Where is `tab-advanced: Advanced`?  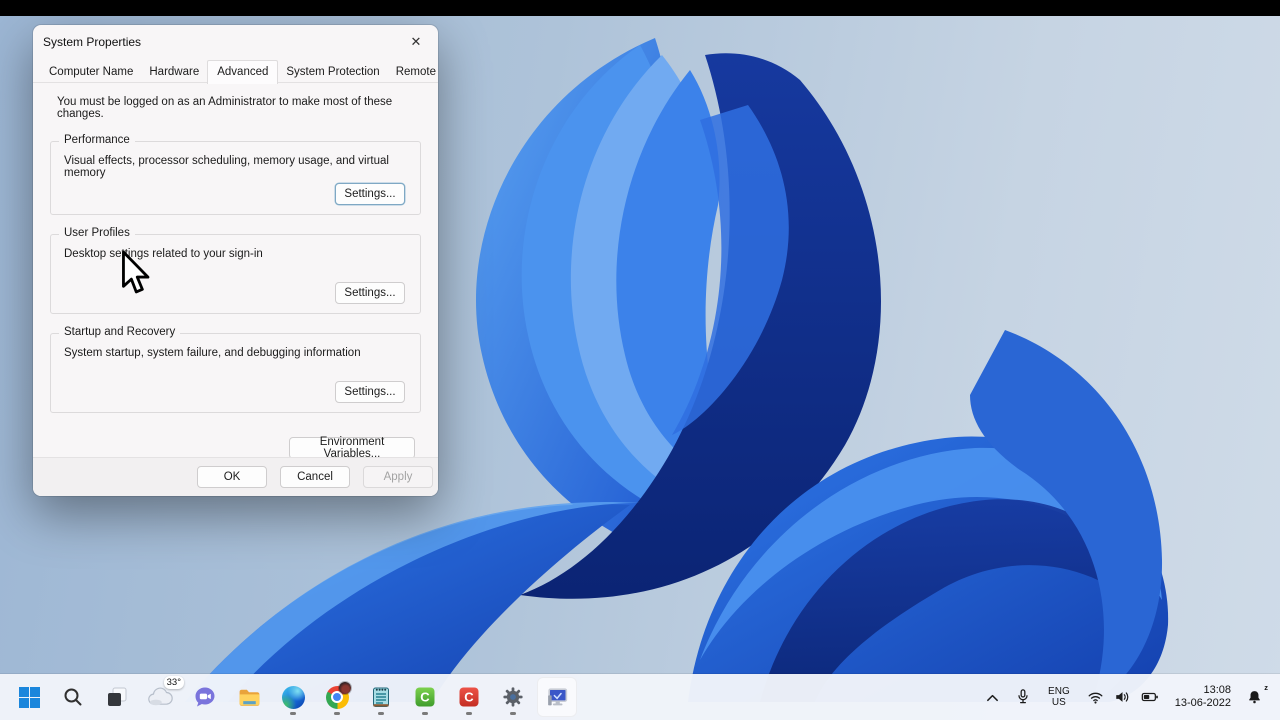
tab-advanced: Advanced is located at coordinates (243, 72).